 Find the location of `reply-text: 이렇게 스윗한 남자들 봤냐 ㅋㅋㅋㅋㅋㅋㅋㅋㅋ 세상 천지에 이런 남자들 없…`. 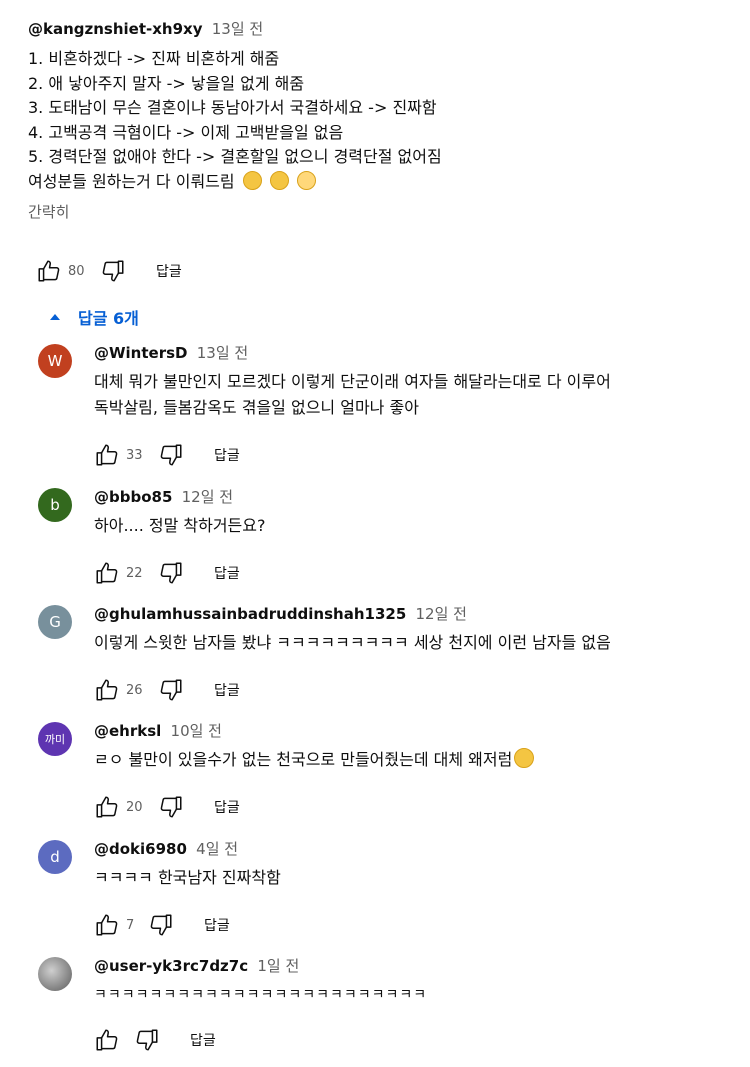

reply-text: 이렇게 스윗한 남자들 봤냐 ㅋㅋㅋㅋㅋㅋㅋㅋㅋ 세상 천지에 이런 남자들 없… is located at coordinates (422, 643).